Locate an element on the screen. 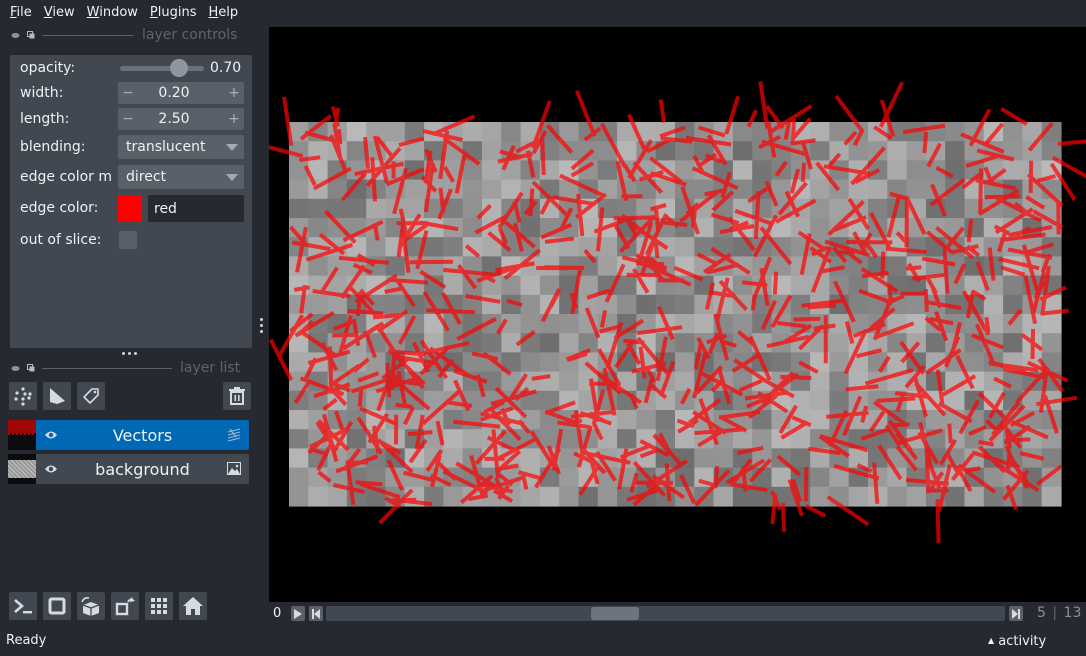 Image resolution: width=1086 pixels, height=656 pixels. edge-color-mode-value: direct is located at coordinates (146, 177).